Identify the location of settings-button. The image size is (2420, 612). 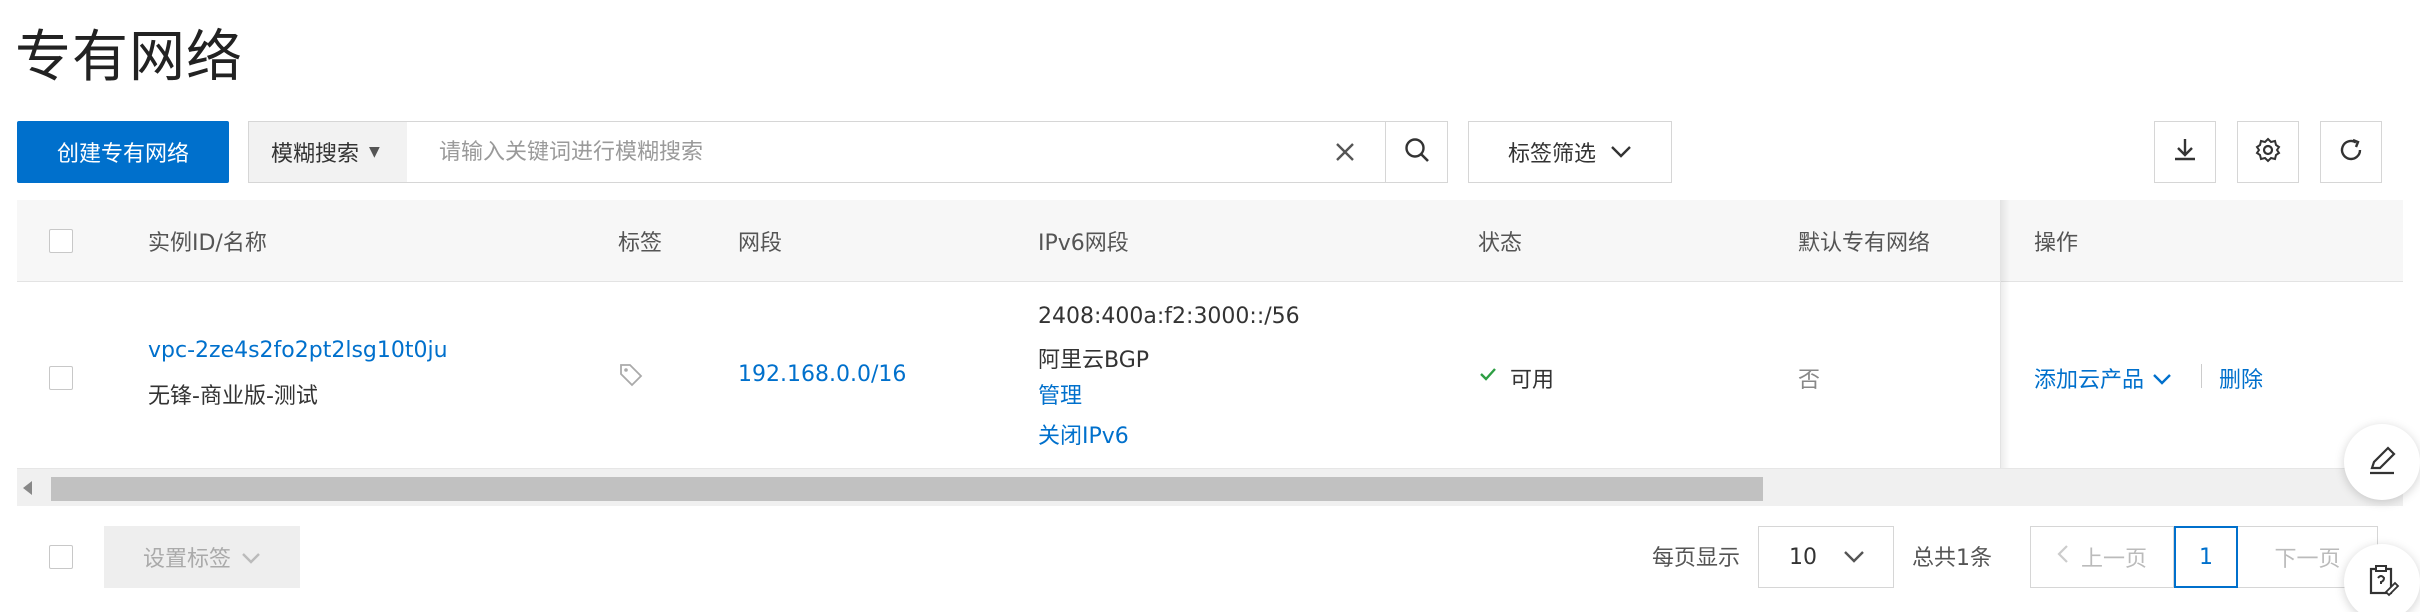
(2268, 152).